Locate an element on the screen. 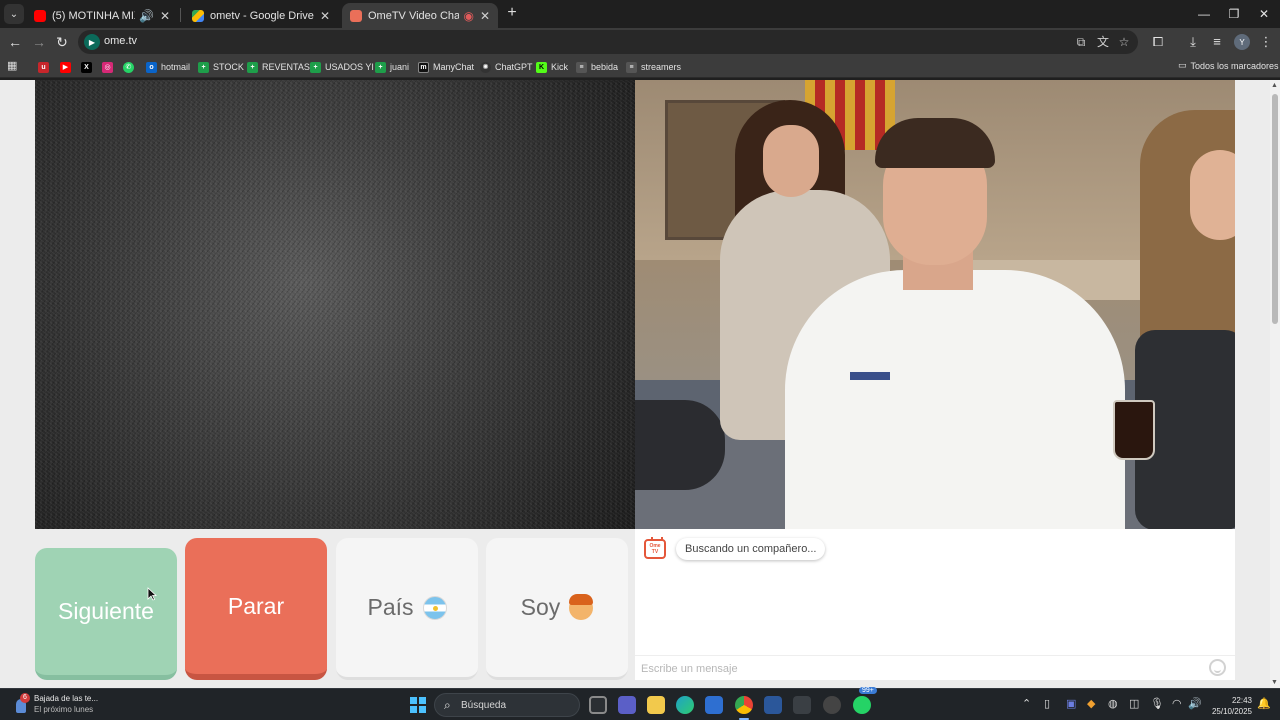  word-icon is located at coordinates (773, 705).